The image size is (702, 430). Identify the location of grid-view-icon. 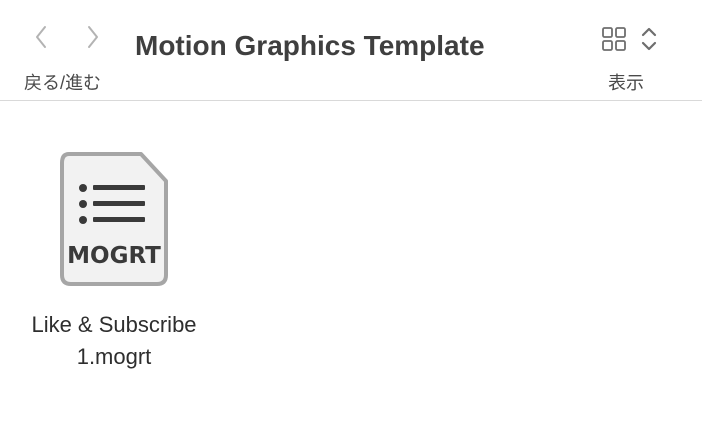
(614, 39).